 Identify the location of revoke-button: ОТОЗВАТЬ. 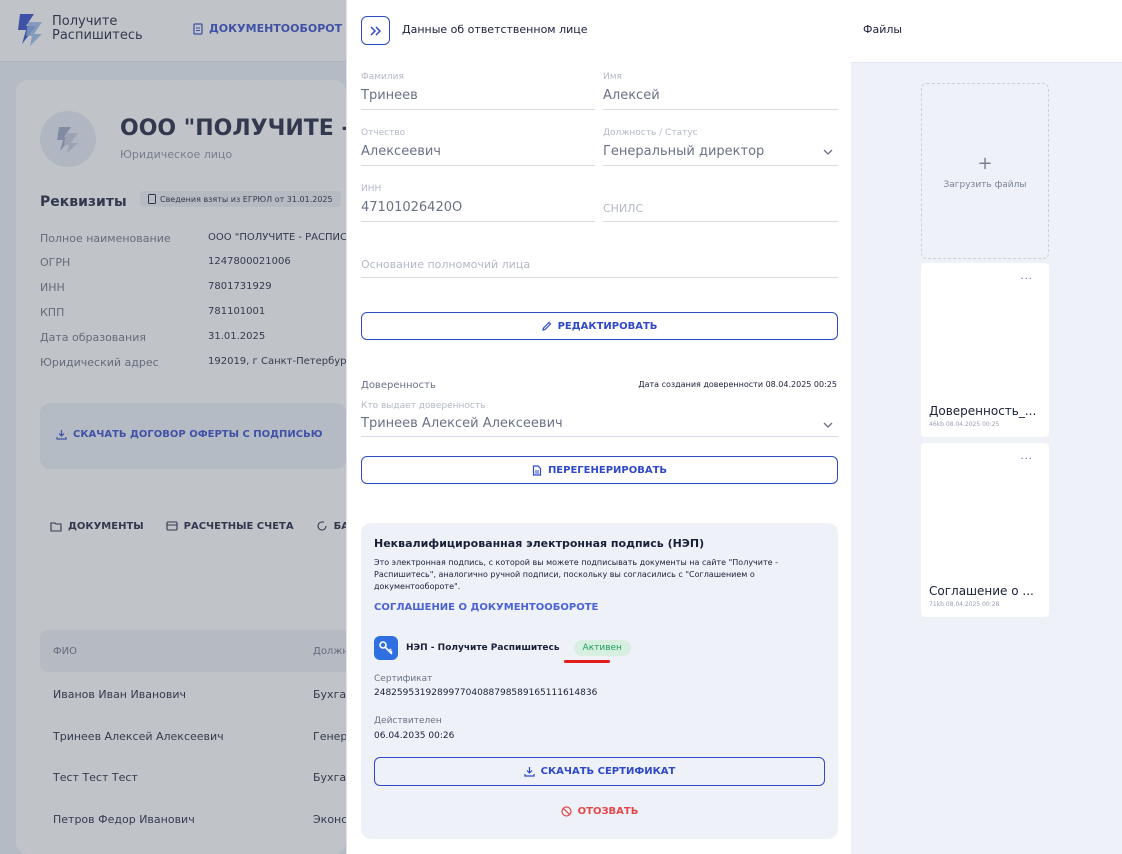
(599, 811).